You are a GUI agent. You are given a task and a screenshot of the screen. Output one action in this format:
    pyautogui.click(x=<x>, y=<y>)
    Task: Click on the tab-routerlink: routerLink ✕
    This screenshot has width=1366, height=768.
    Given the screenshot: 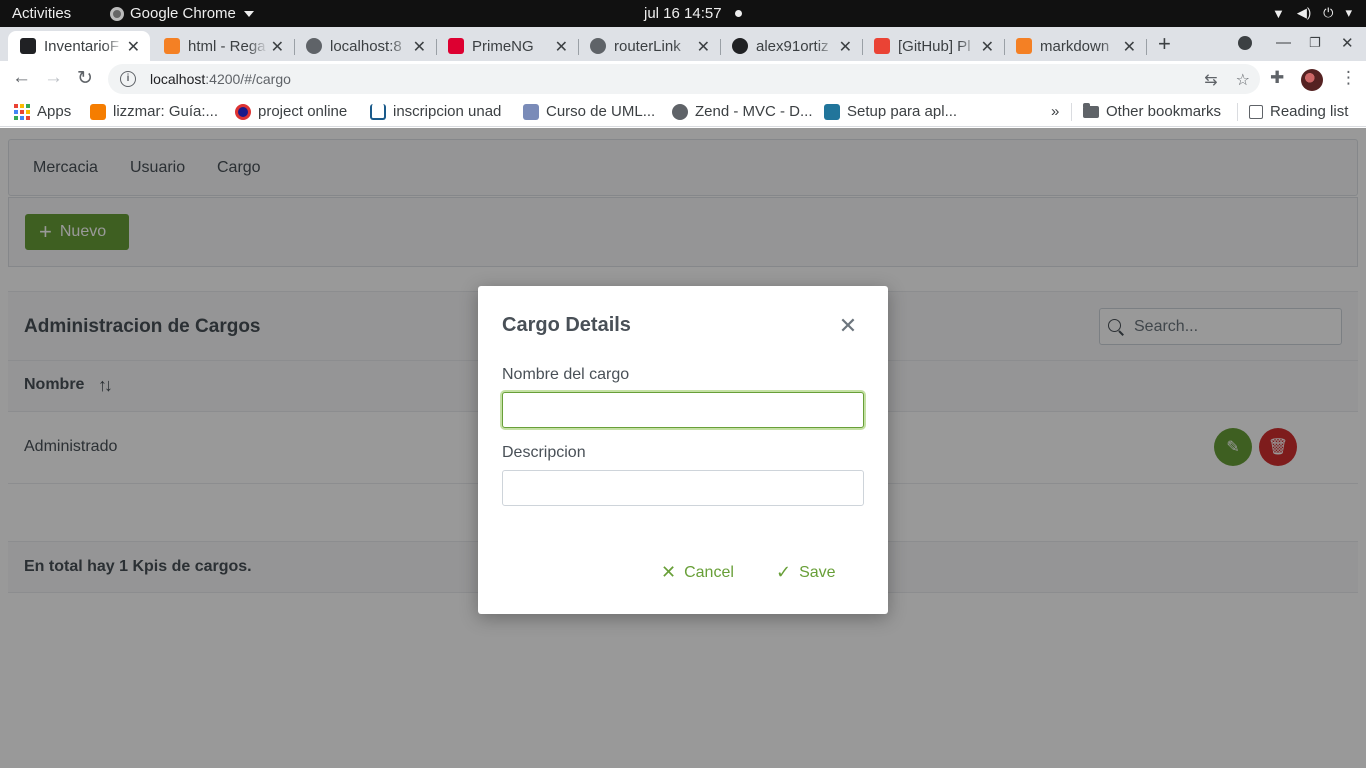 What is the action you would take?
    pyautogui.click(x=649, y=46)
    